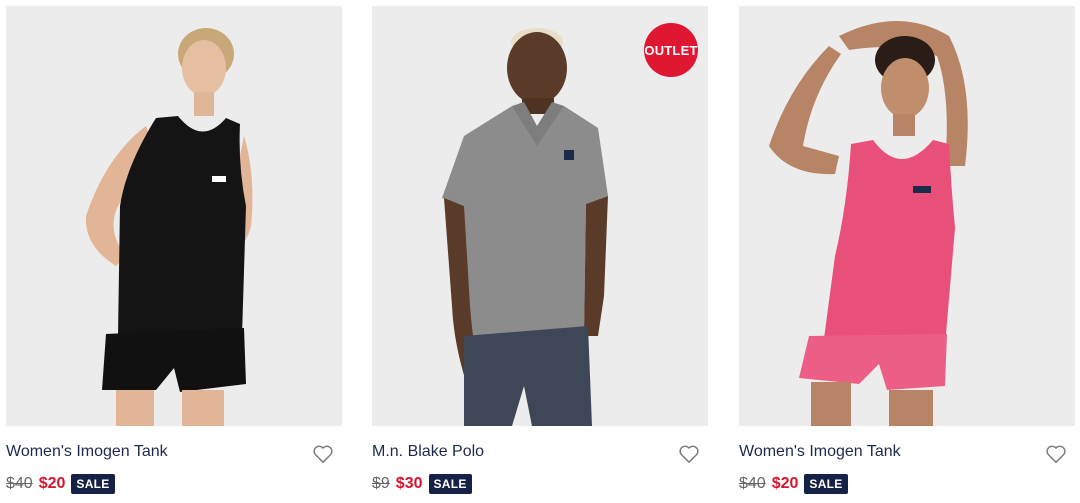 Image resolution: width=1080 pixels, height=503 pixels. Describe the element at coordinates (428, 452) in the screenshot. I see `product-name: M.n. Blake Polo` at that location.